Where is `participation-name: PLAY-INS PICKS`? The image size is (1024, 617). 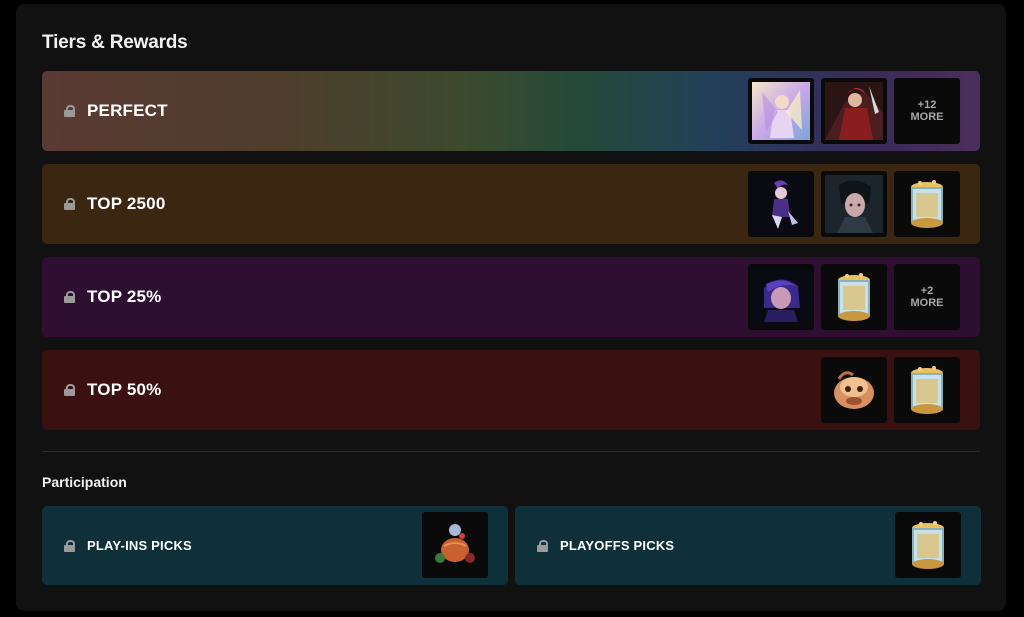 participation-name: PLAY-INS PICKS is located at coordinates (139, 545).